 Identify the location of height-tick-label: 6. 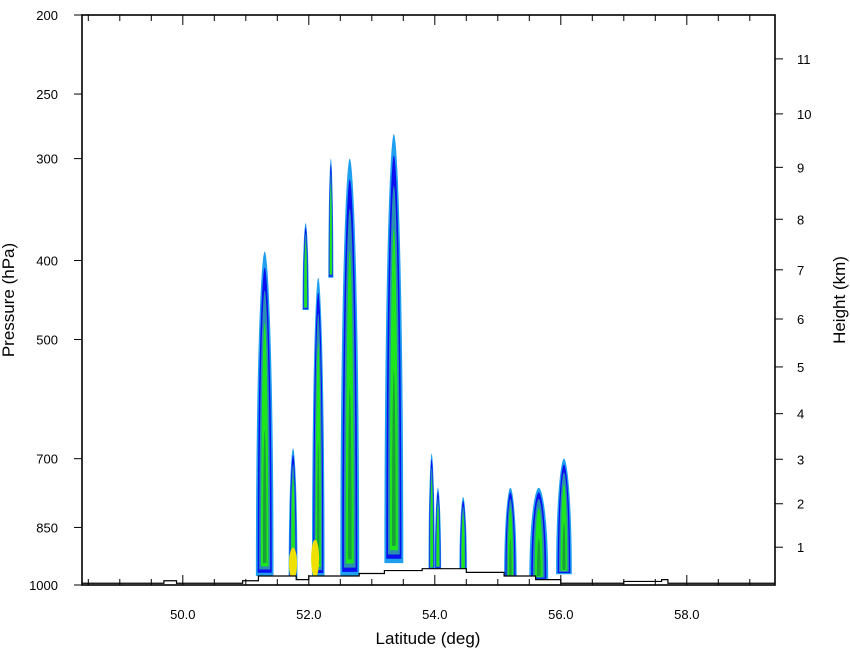
(800, 319).